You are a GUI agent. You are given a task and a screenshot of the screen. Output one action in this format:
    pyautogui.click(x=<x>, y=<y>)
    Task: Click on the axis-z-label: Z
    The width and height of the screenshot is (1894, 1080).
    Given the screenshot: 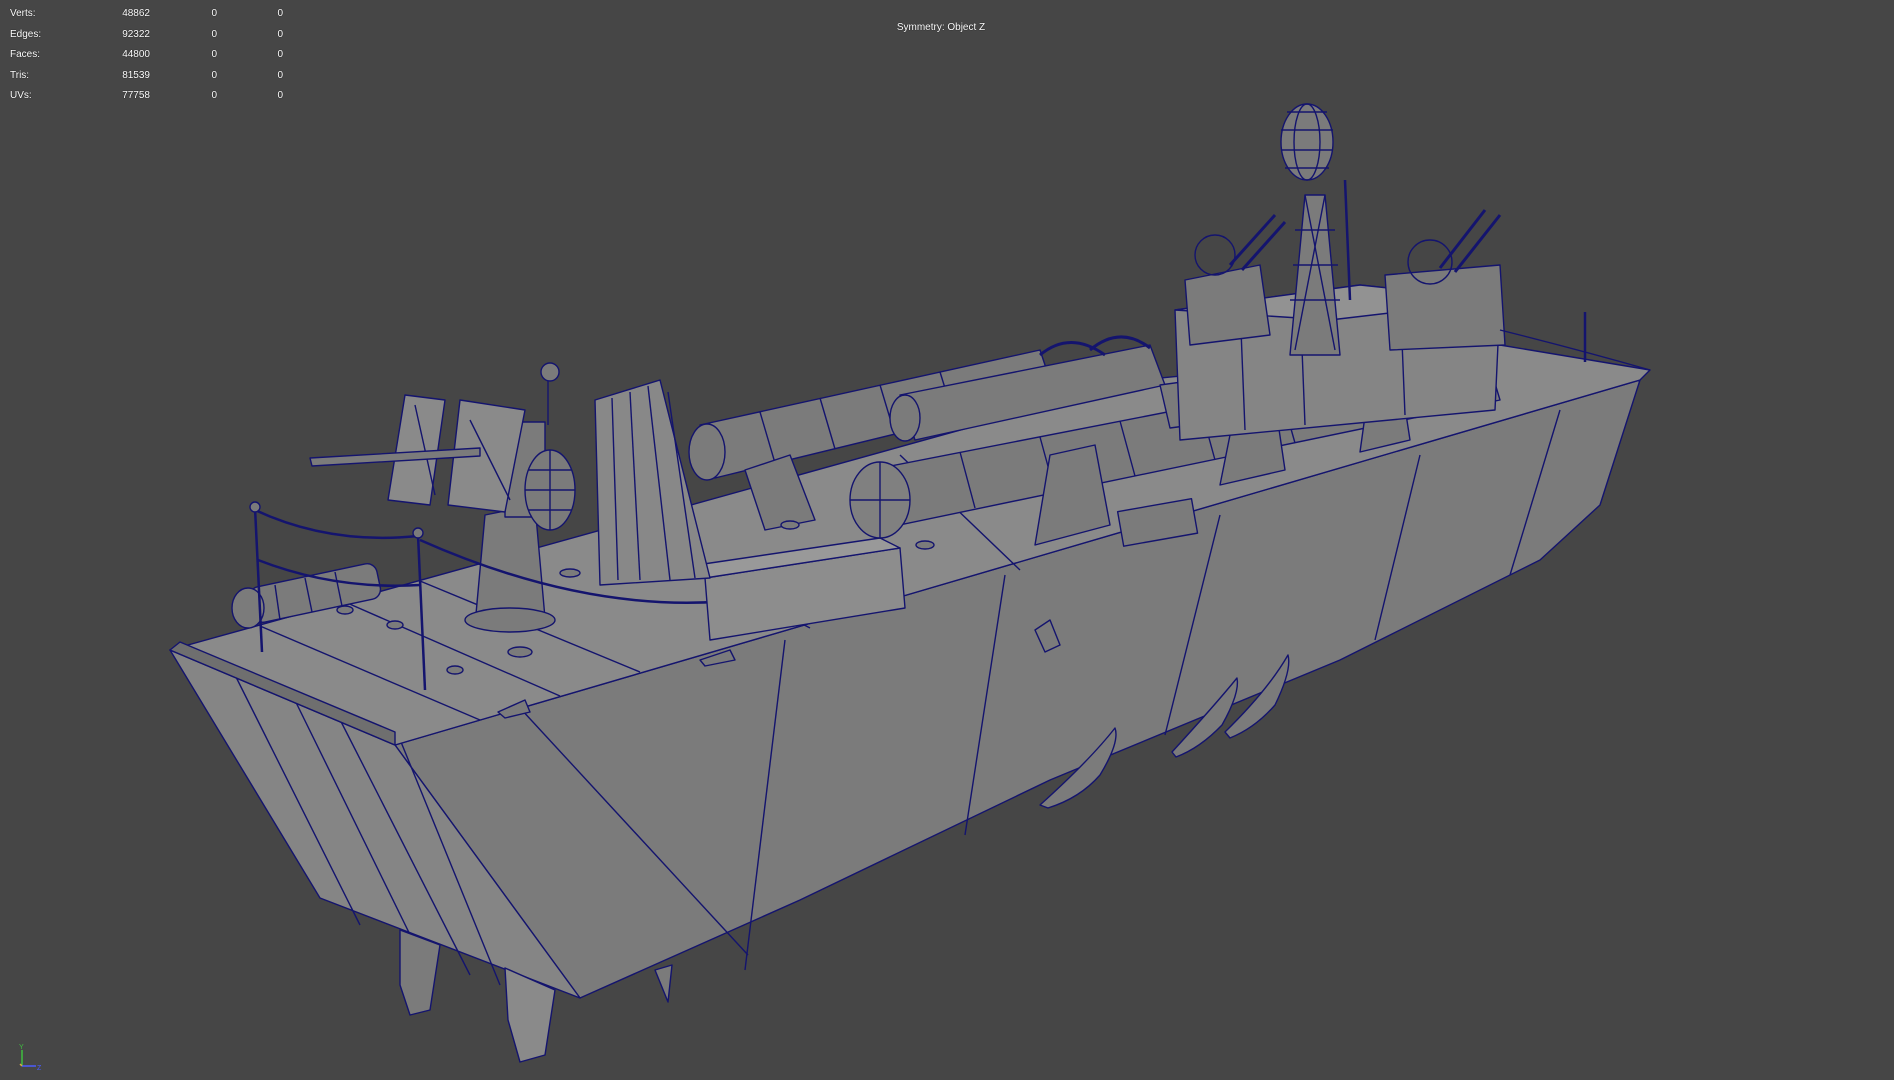 What is the action you would take?
    pyautogui.click(x=39, y=1068)
    